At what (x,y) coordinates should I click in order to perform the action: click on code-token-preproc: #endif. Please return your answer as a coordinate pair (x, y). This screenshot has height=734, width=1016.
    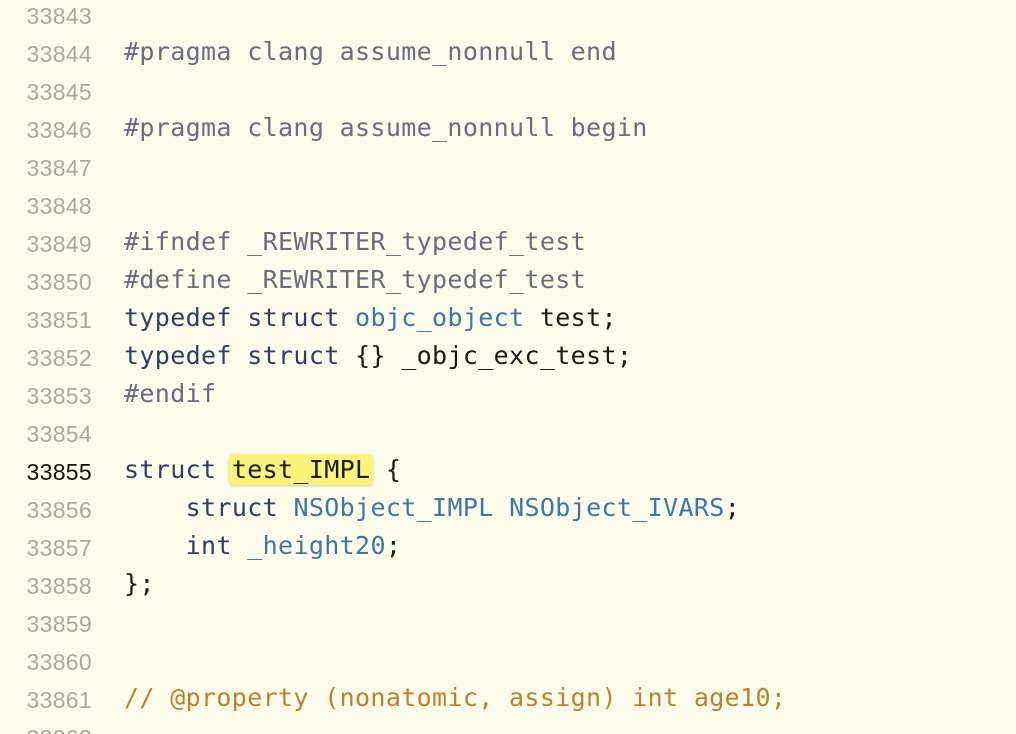
    Looking at the image, I should click on (170, 393).